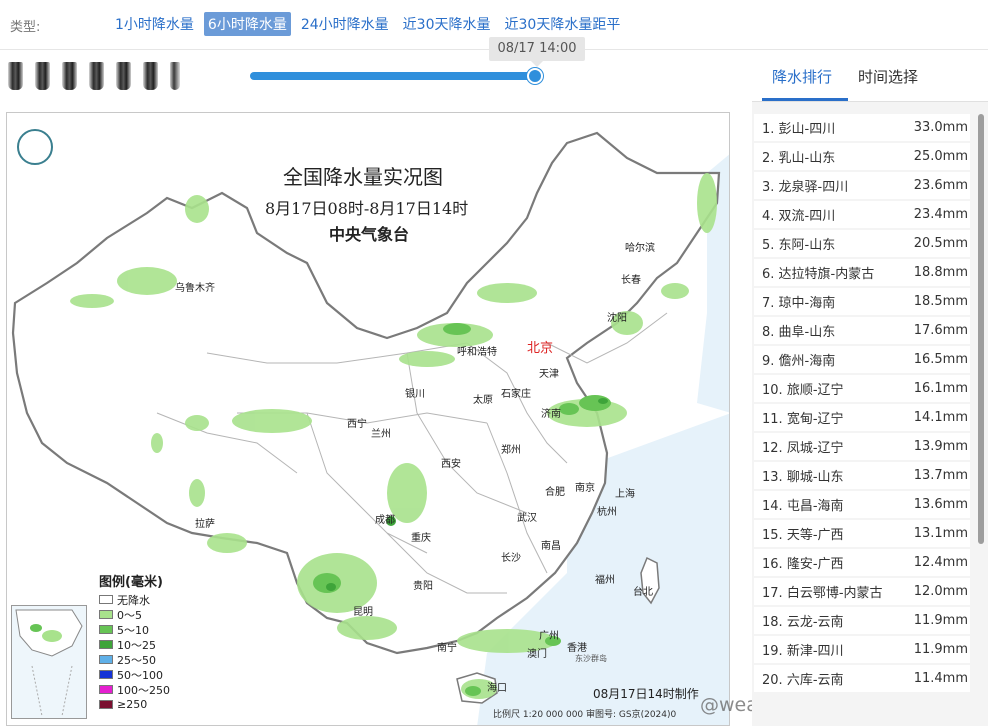 The width and height of the screenshot is (988, 726). What do you see at coordinates (447, 24) in the screenshot?
I see `tab-30d-precip: 近30天降水量` at bounding box center [447, 24].